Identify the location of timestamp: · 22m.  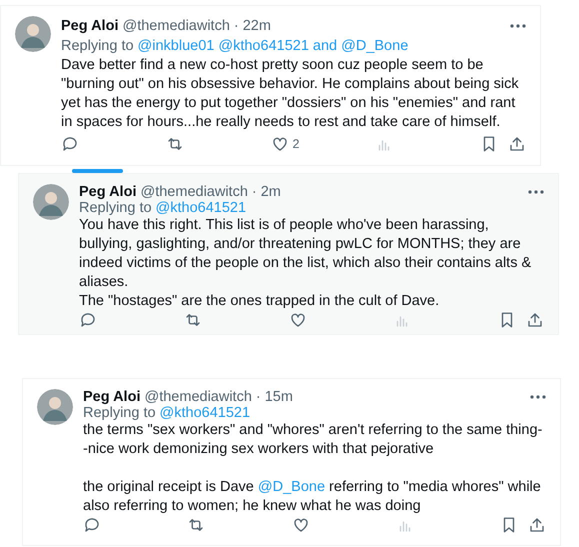
(252, 26).